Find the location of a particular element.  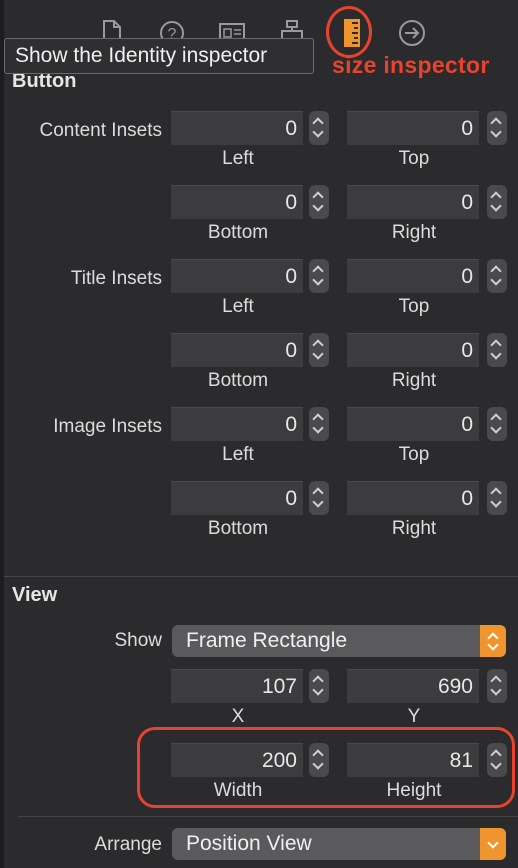

content-insets-top-field: 0 is located at coordinates (413, 128).